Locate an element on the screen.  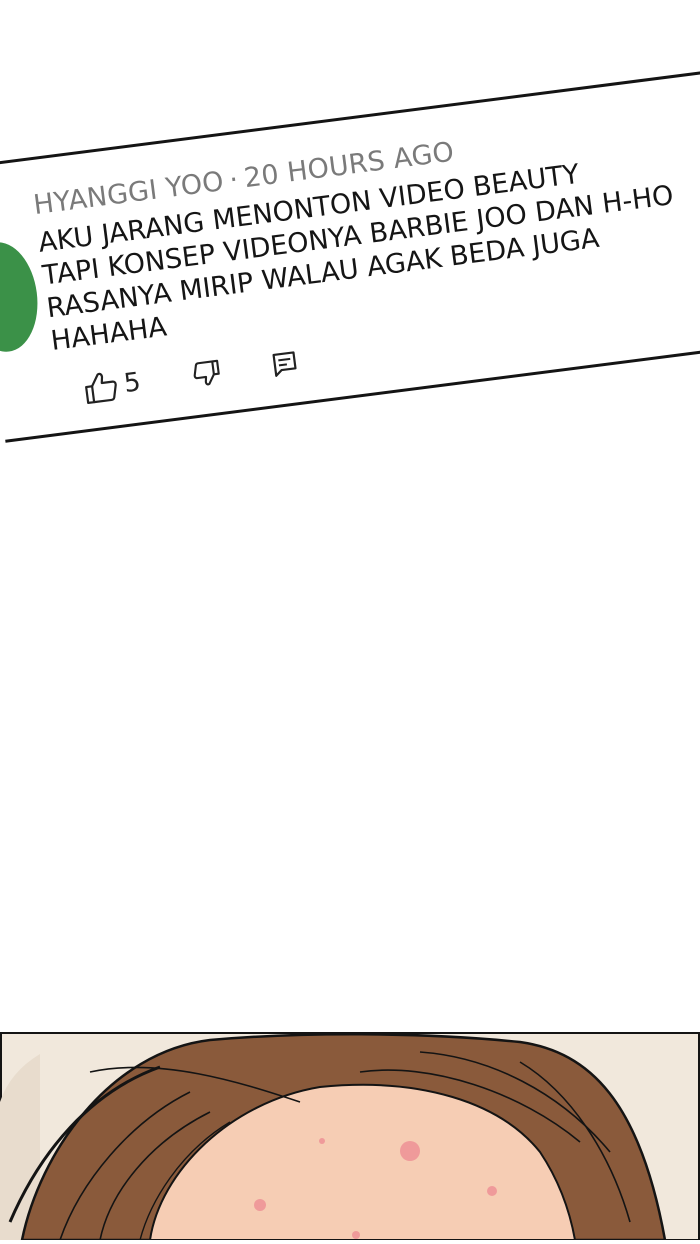
dislike-button is located at coordinates (205, 373).